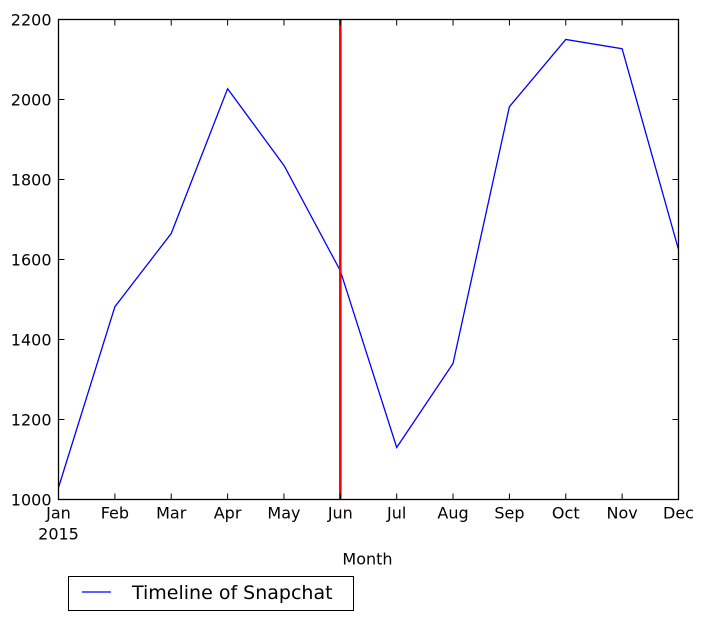  I want to click on x-tick-label: Dec, so click(678, 513).